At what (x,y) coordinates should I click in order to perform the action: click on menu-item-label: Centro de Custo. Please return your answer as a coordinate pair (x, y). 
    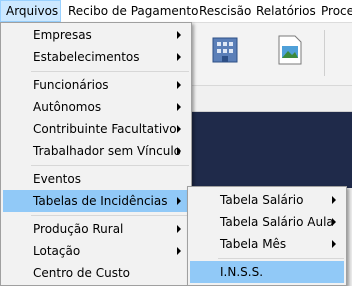
    Looking at the image, I should click on (81, 273).